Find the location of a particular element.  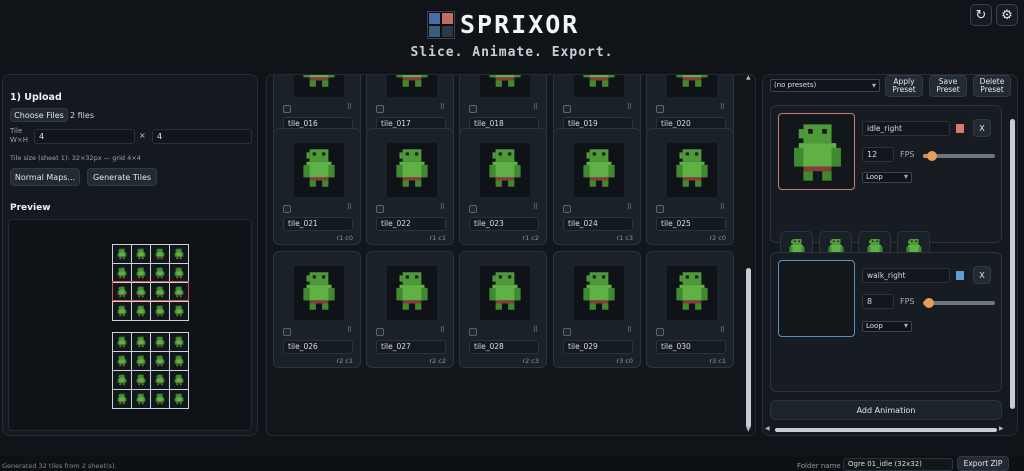

settings-button: ⚙ is located at coordinates (1007, 15).